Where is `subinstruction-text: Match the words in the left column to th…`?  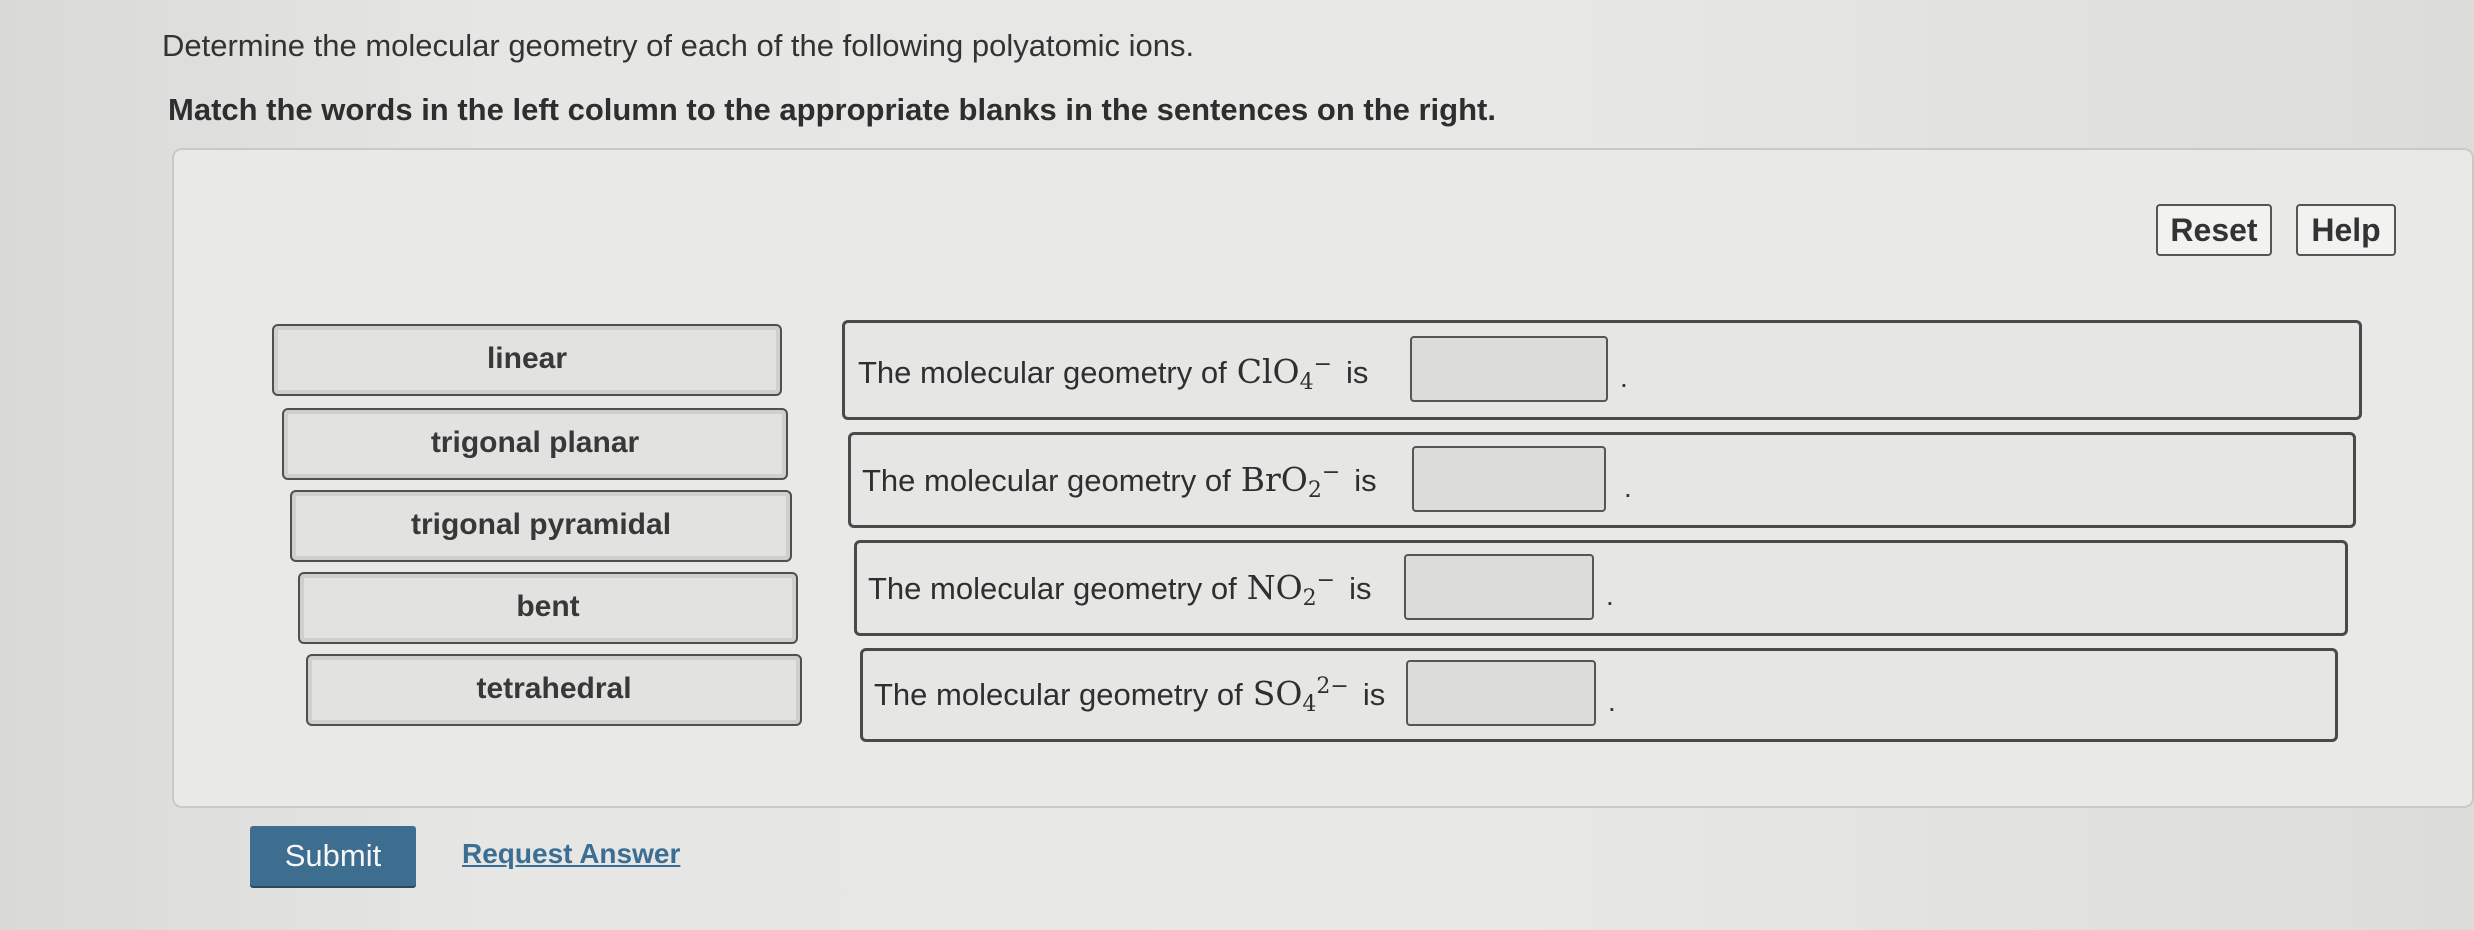 subinstruction-text: Match the words in the left column to th… is located at coordinates (832, 109).